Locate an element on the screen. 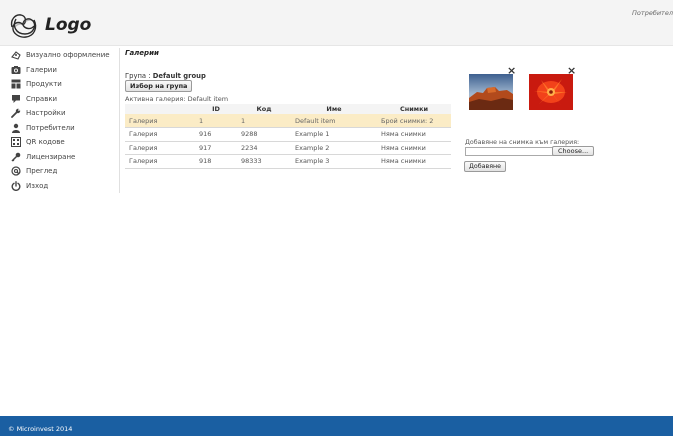 The width and height of the screenshot is (673, 436). main-content: Галерии is located at coordinates (142, 53).